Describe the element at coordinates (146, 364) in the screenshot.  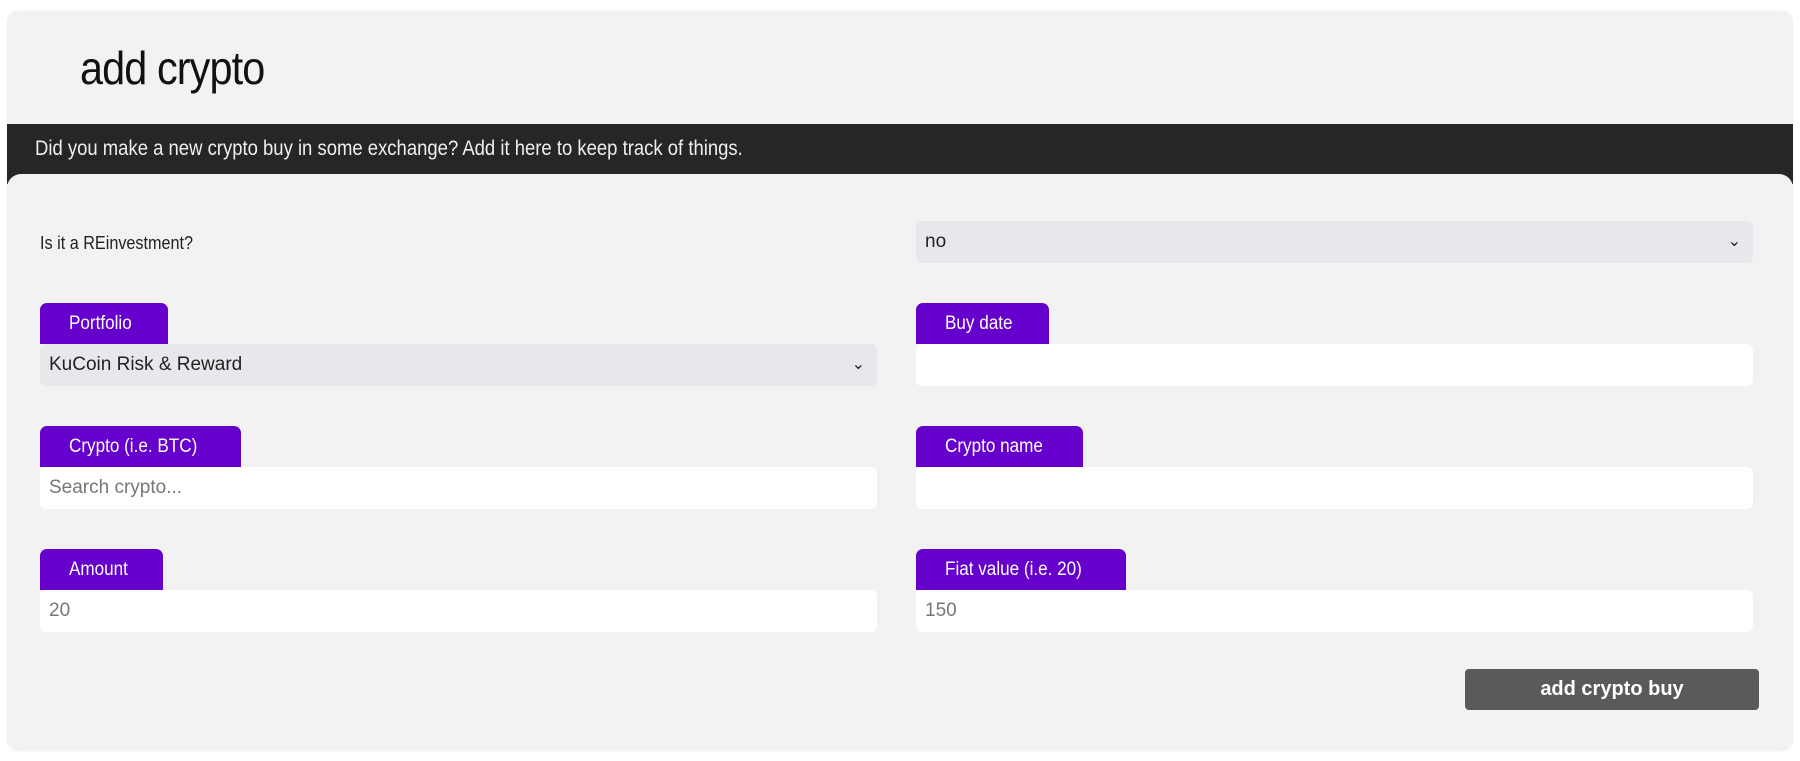
I see `portfolio-value: KuCoin Risk & Reward` at that location.